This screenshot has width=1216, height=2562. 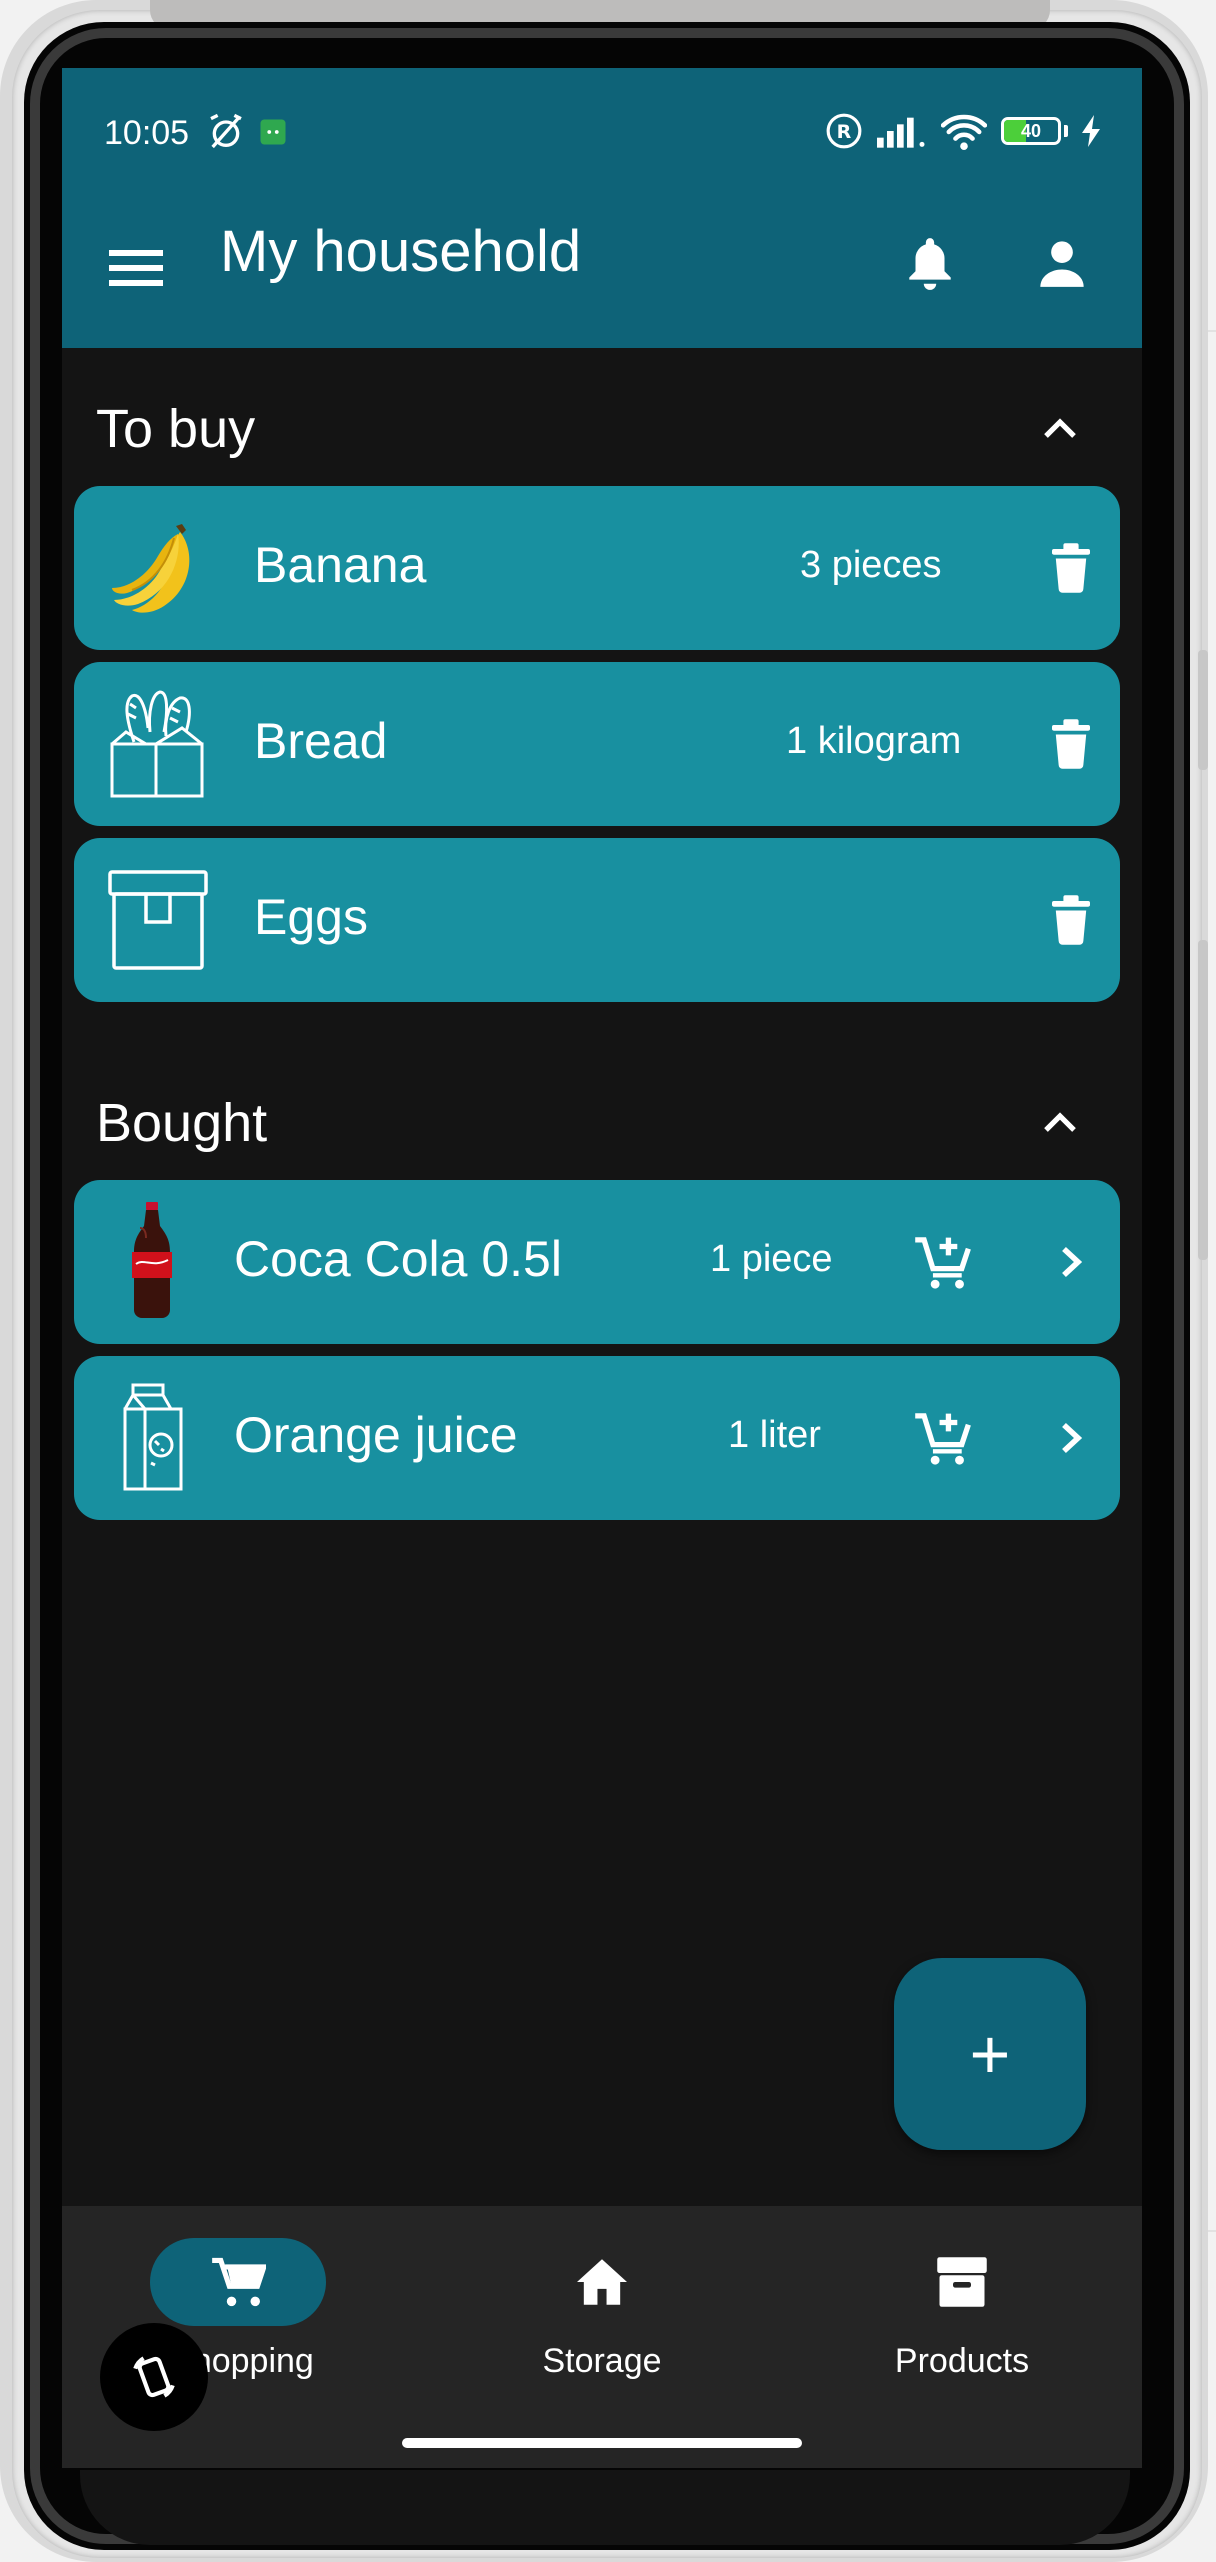 I want to click on item-quantity: 1 kilogram, so click(x=874, y=741).